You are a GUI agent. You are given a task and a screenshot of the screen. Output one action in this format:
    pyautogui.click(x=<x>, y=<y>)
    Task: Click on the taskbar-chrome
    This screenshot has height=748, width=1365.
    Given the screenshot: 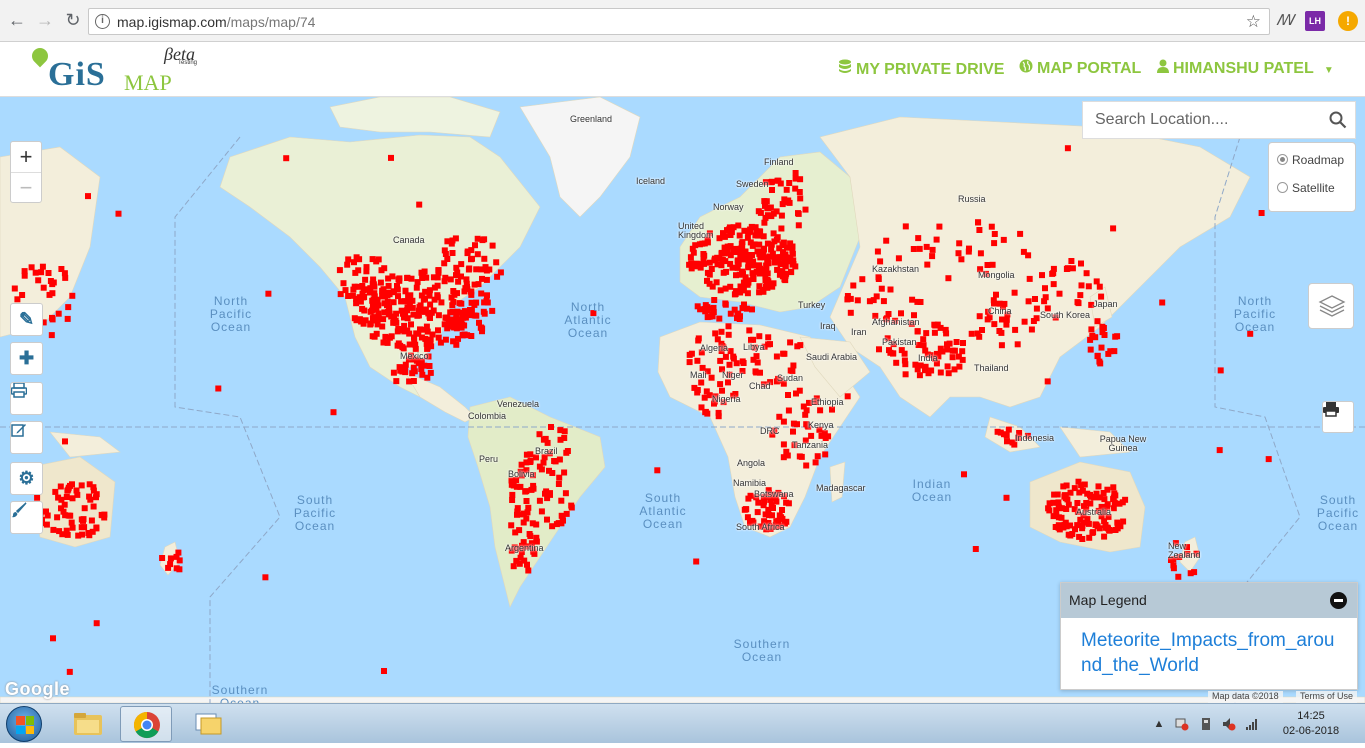 What is the action you would take?
    pyautogui.click(x=146, y=724)
    